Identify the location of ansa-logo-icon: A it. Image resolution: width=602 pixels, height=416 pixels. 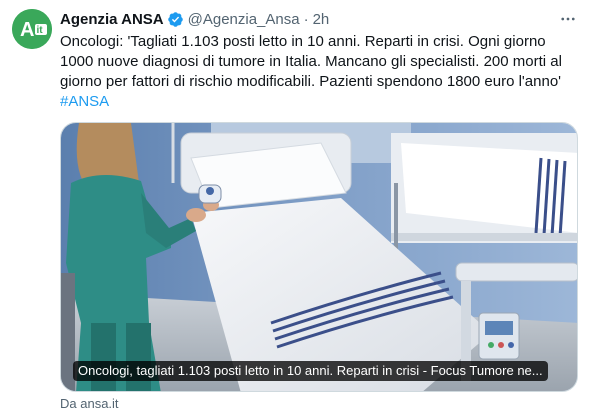
(32, 29).